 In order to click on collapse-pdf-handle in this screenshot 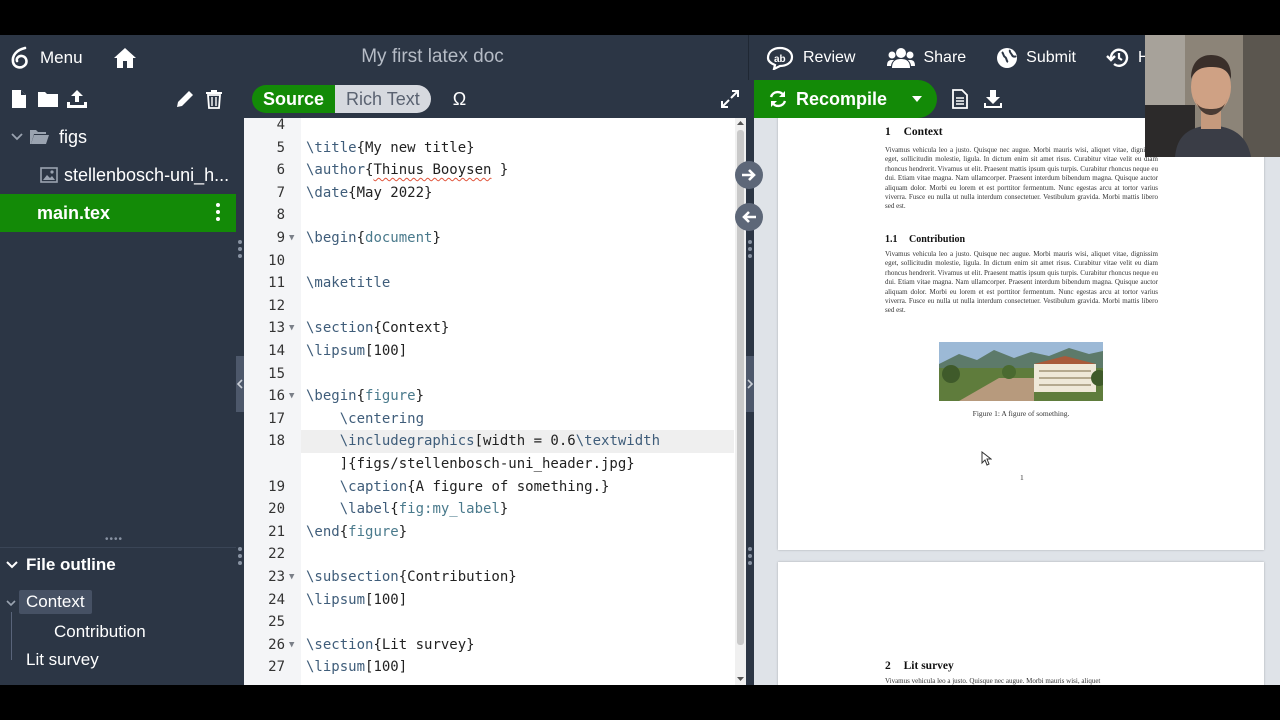, I will do `click(750, 384)`.